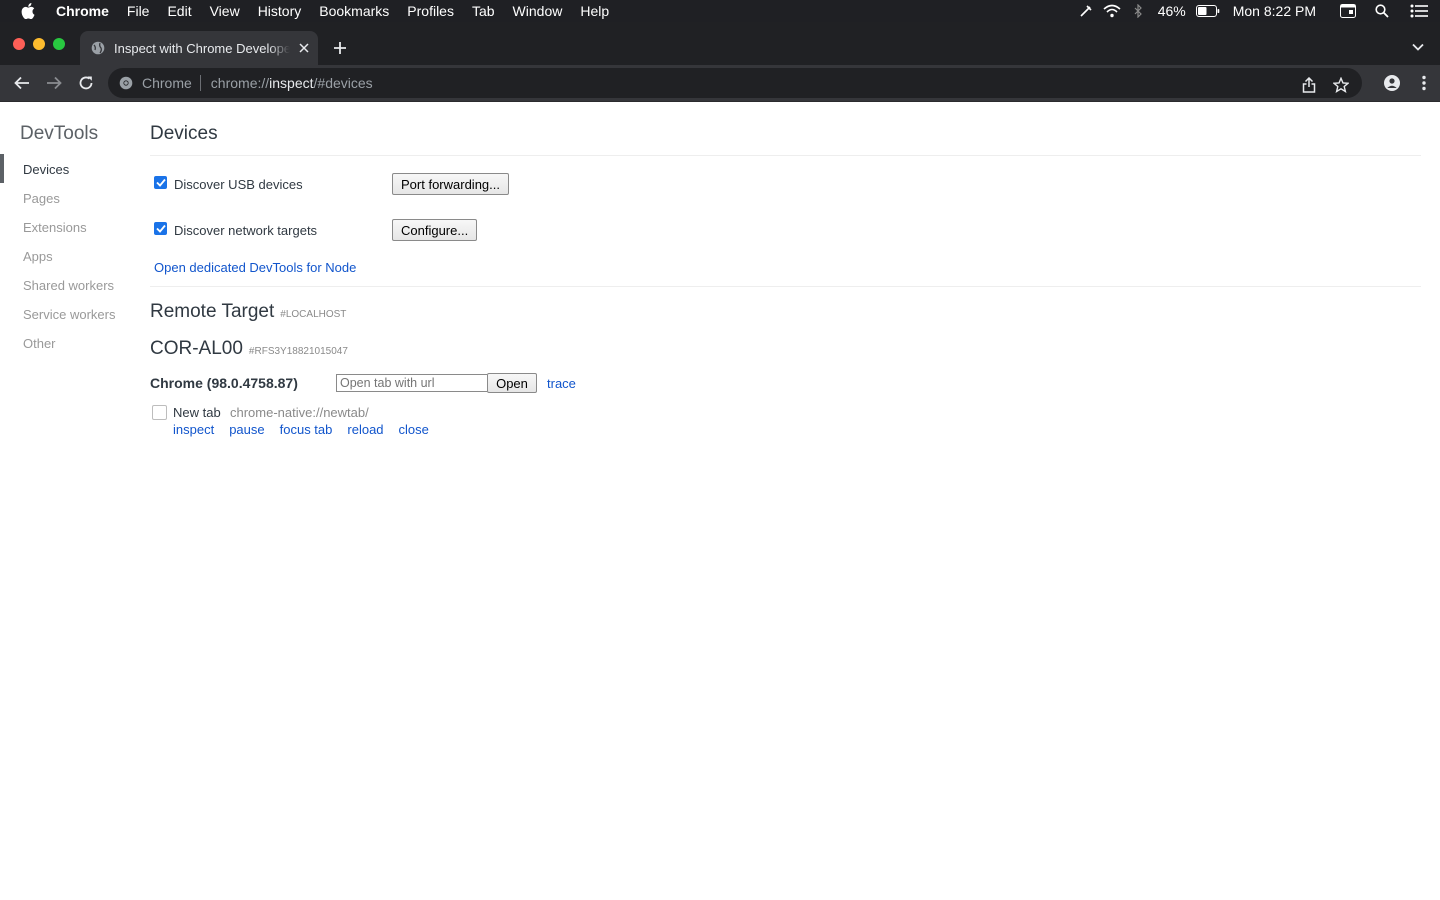 The width and height of the screenshot is (1440, 900). What do you see at coordinates (202, 48) in the screenshot?
I see `tab-title: Inspect with Chrome Developer Tools` at bounding box center [202, 48].